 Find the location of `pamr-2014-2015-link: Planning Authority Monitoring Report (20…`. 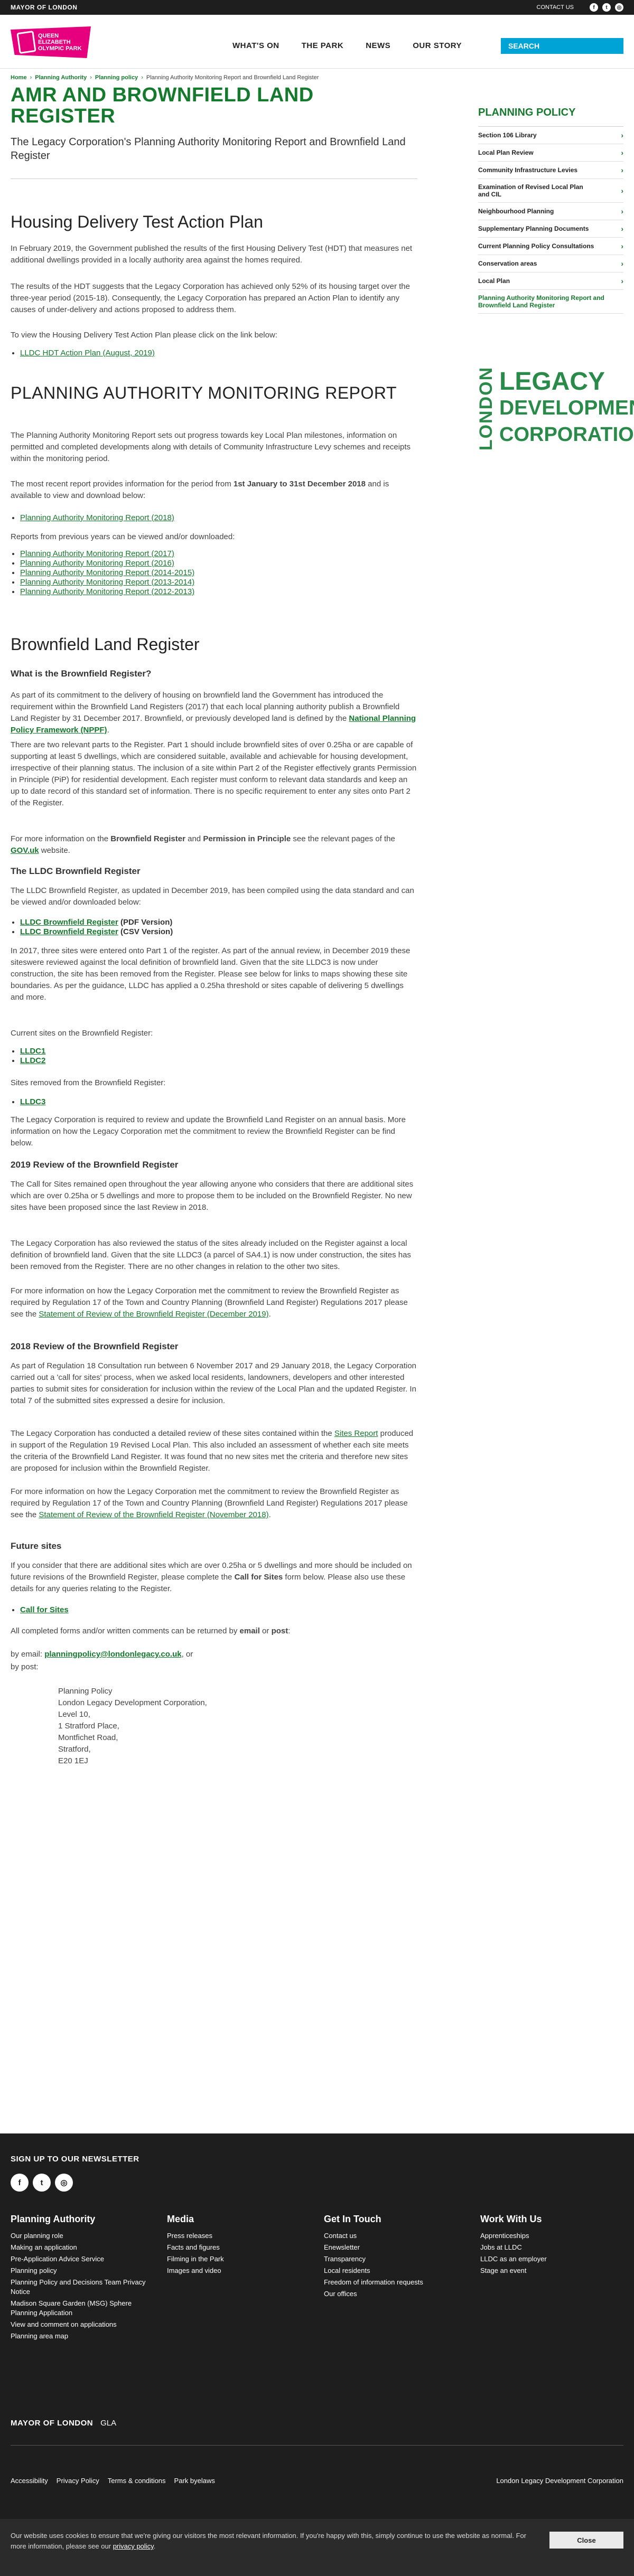

pamr-2014-2015-link: Planning Authority Monitoring Report (20… is located at coordinates (107, 572).